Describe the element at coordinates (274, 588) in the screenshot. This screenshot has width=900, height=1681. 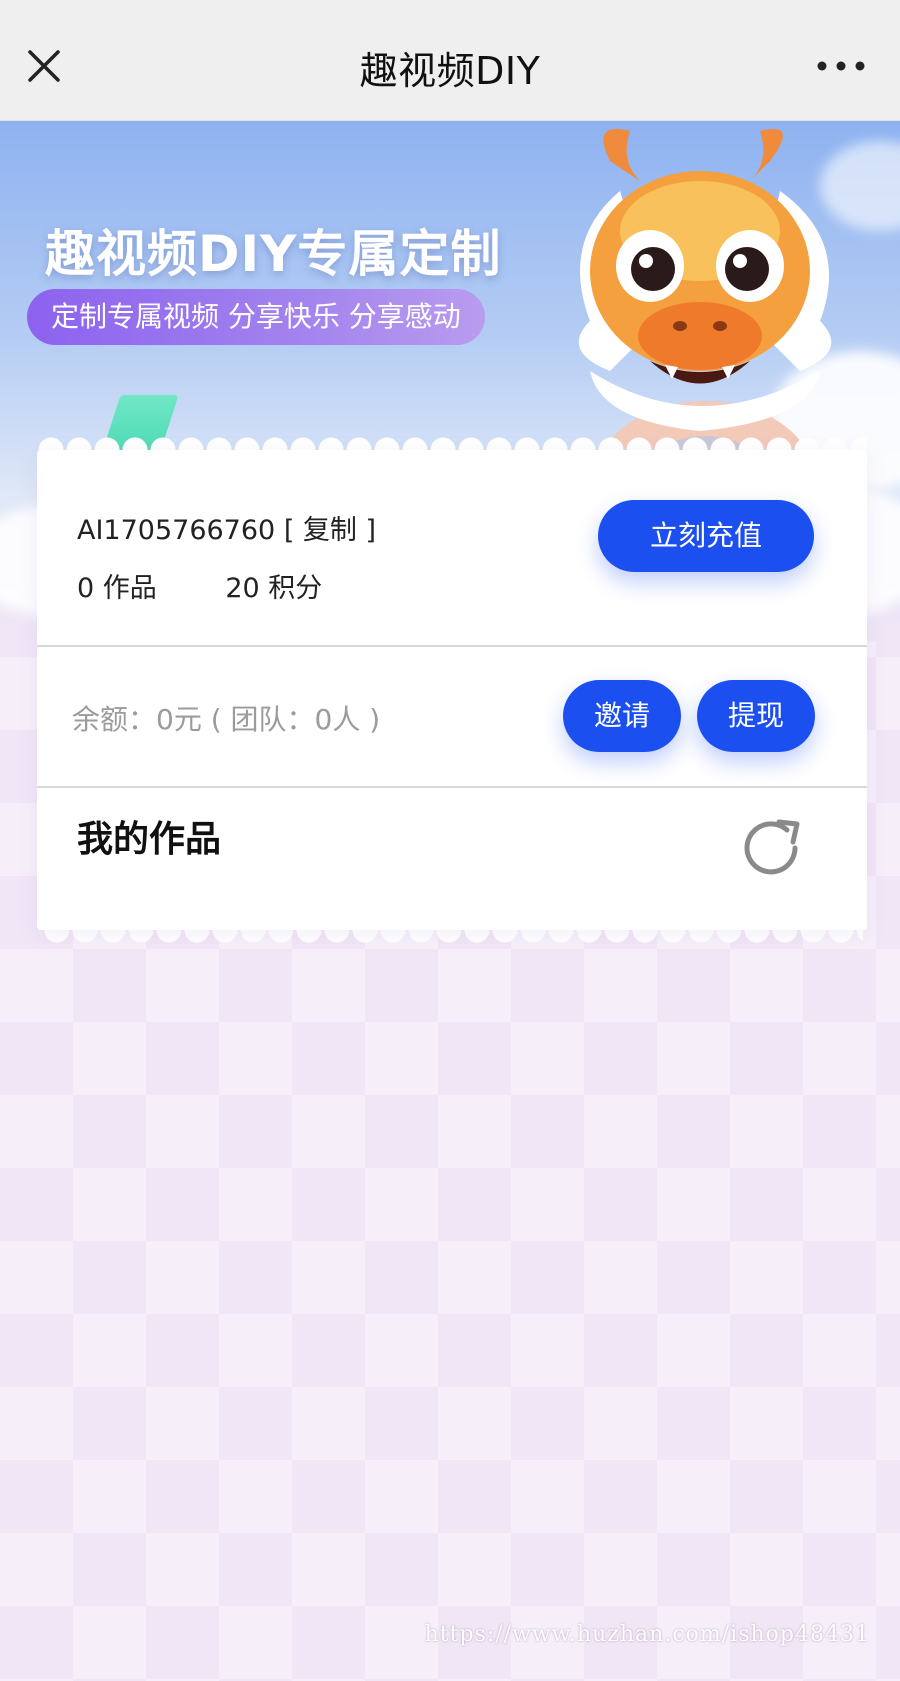
I see `points-count: 20 积分` at that location.